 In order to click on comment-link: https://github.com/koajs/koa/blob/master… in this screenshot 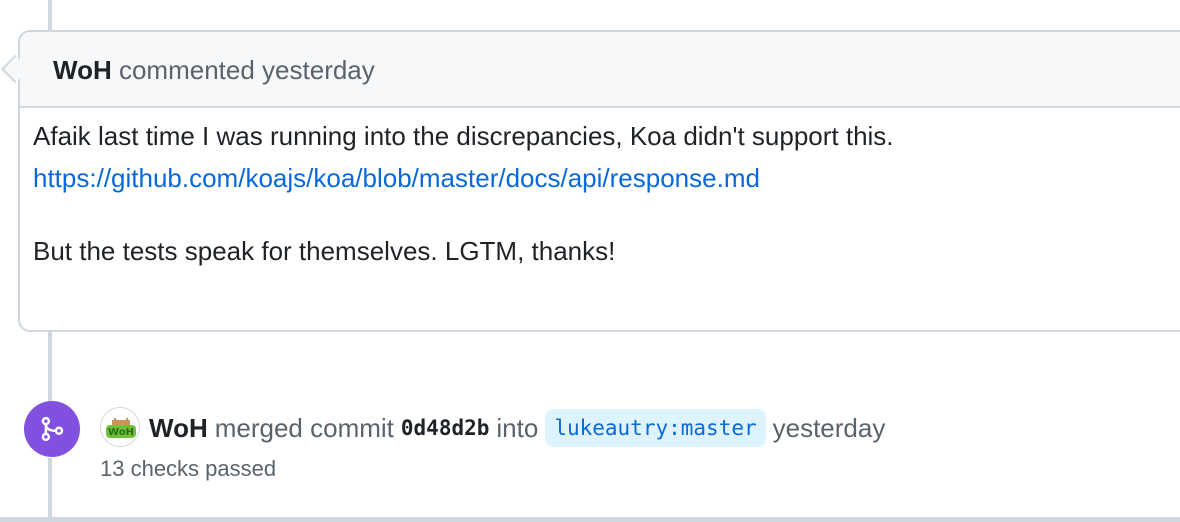, I will do `click(463, 178)`.